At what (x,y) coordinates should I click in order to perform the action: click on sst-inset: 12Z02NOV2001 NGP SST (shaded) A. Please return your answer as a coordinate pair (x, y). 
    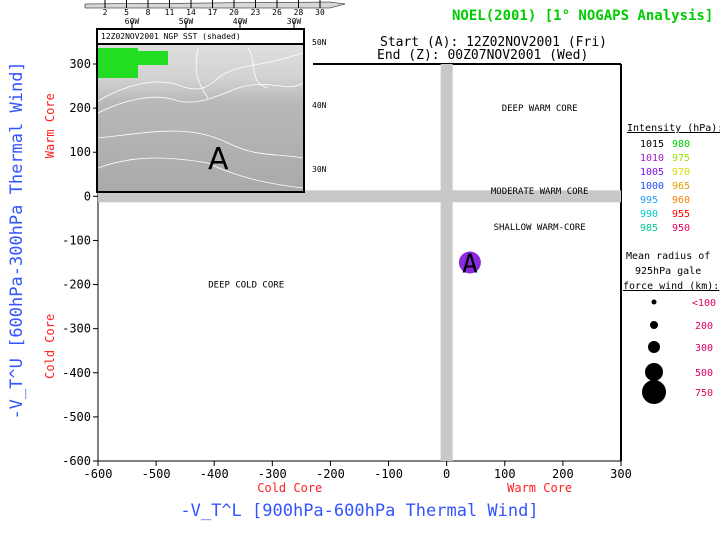
    Looking at the image, I should click on (200, 110).